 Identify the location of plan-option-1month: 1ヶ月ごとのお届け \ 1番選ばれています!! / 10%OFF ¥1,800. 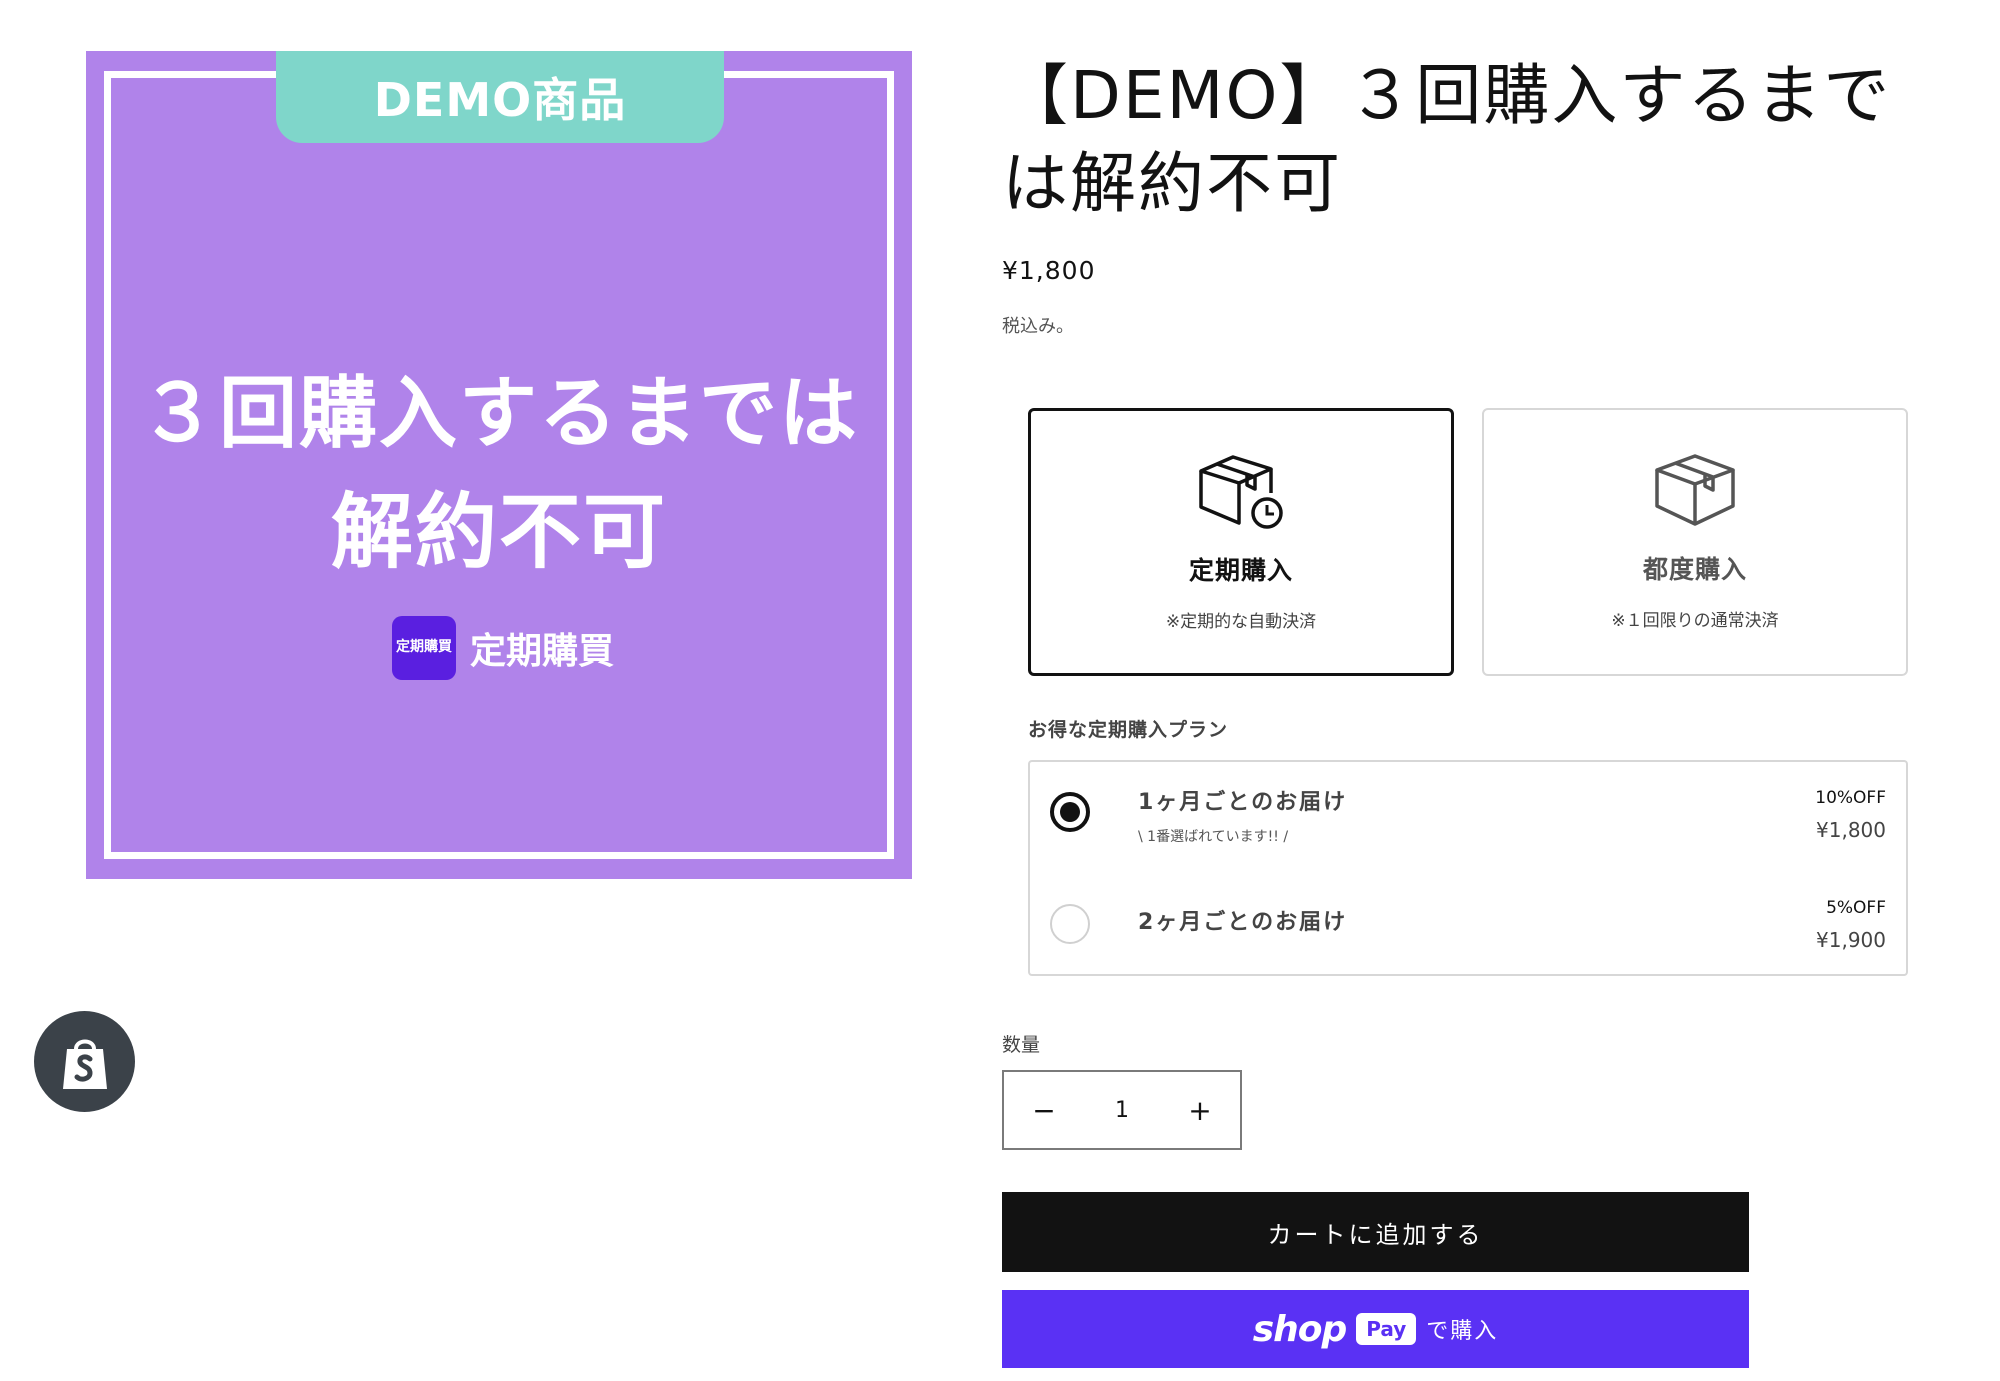
(1468, 812).